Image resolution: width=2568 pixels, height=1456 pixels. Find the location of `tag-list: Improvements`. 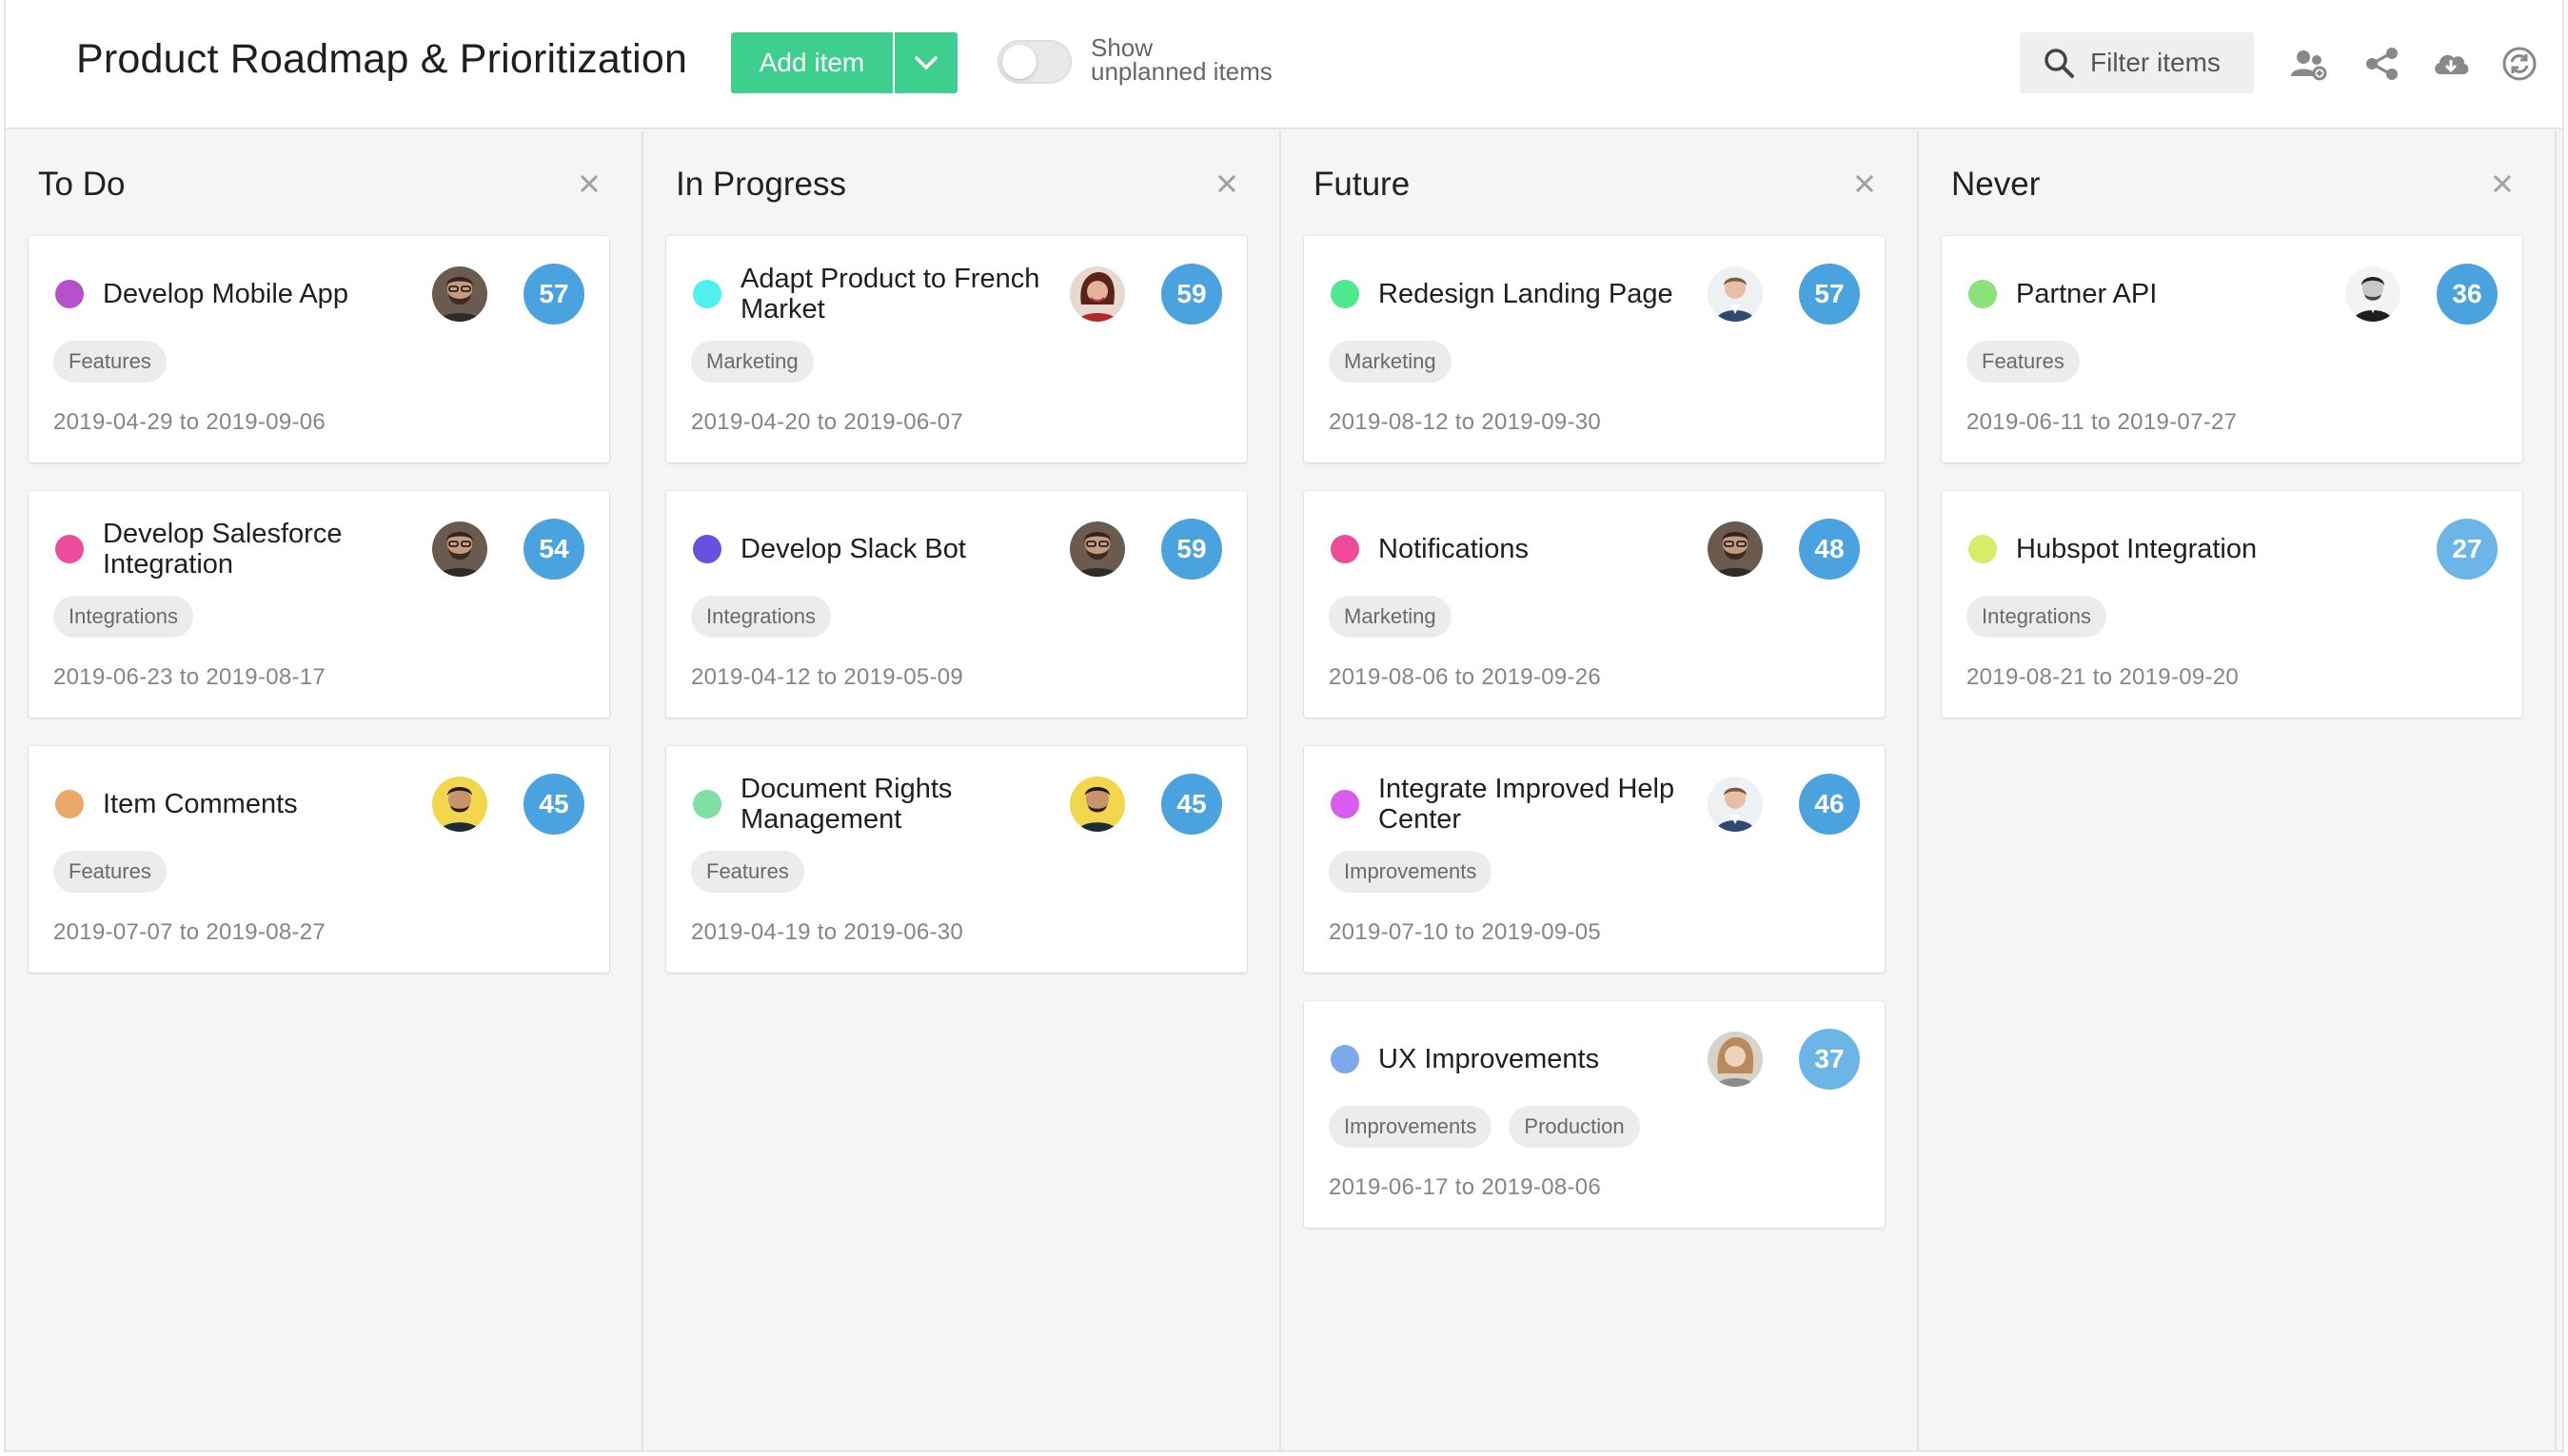

tag-list: Improvements is located at coordinates (1410, 872).